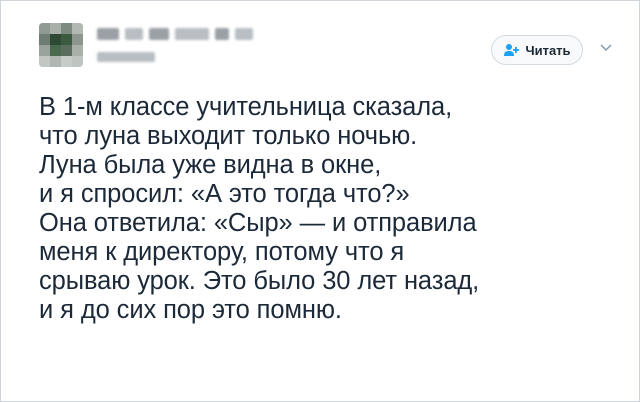 Image resolution: width=640 pixels, height=402 pixels. What do you see at coordinates (258, 223) in the screenshot?
I see `tweet-line: Она ответила: «Сыр» — и отправила` at bounding box center [258, 223].